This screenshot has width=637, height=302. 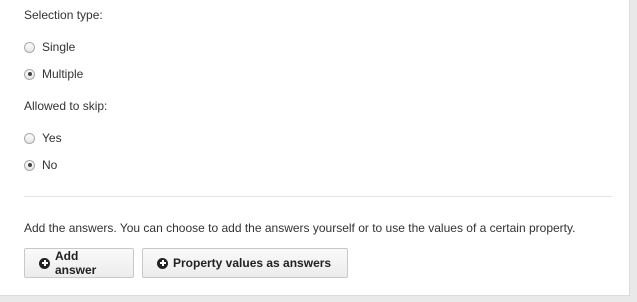 I want to click on radio-multiple-label: Multiple, so click(x=63, y=74).